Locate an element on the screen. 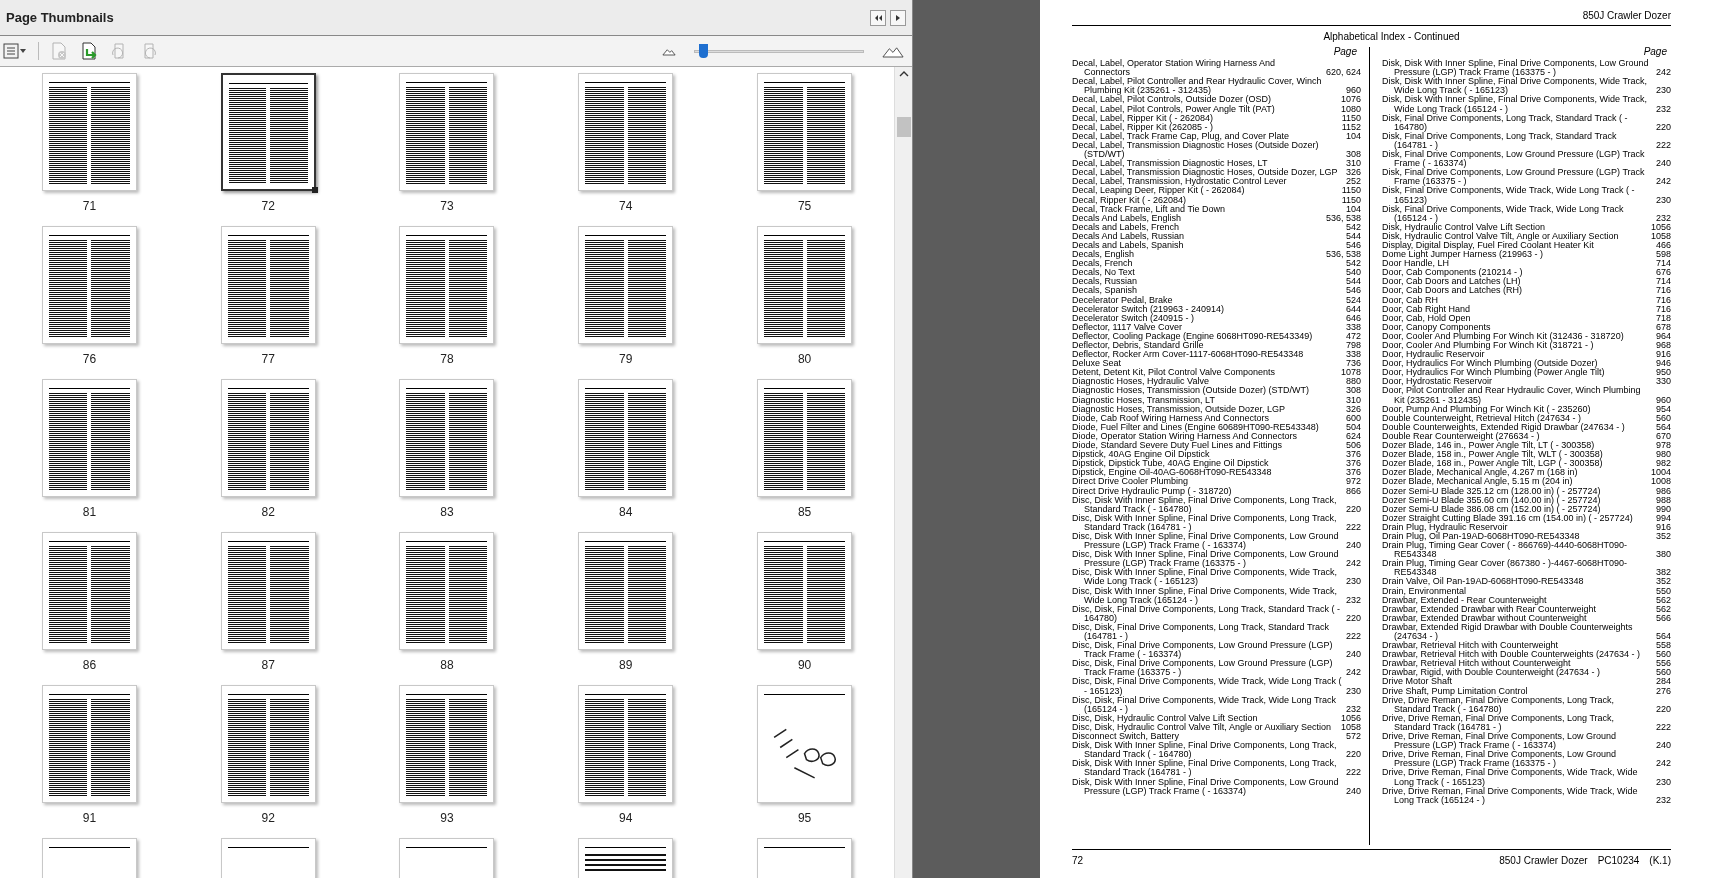 The width and height of the screenshot is (1729, 878). index-entry: Diode, Fuel Filter and Lines (Engine 60689HT090-RE543348) is located at coordinates (1196, 427).